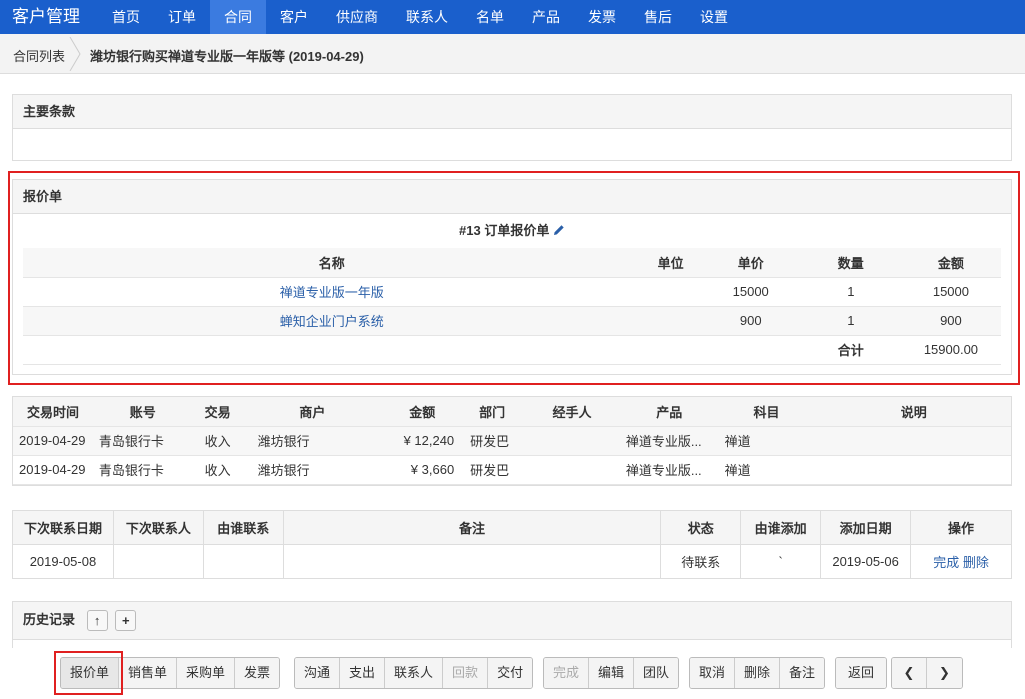 Image resolution: width=1025 pixels, height=699 pixels. I want to click on communicate-button: 沟通, so click(318, 673).